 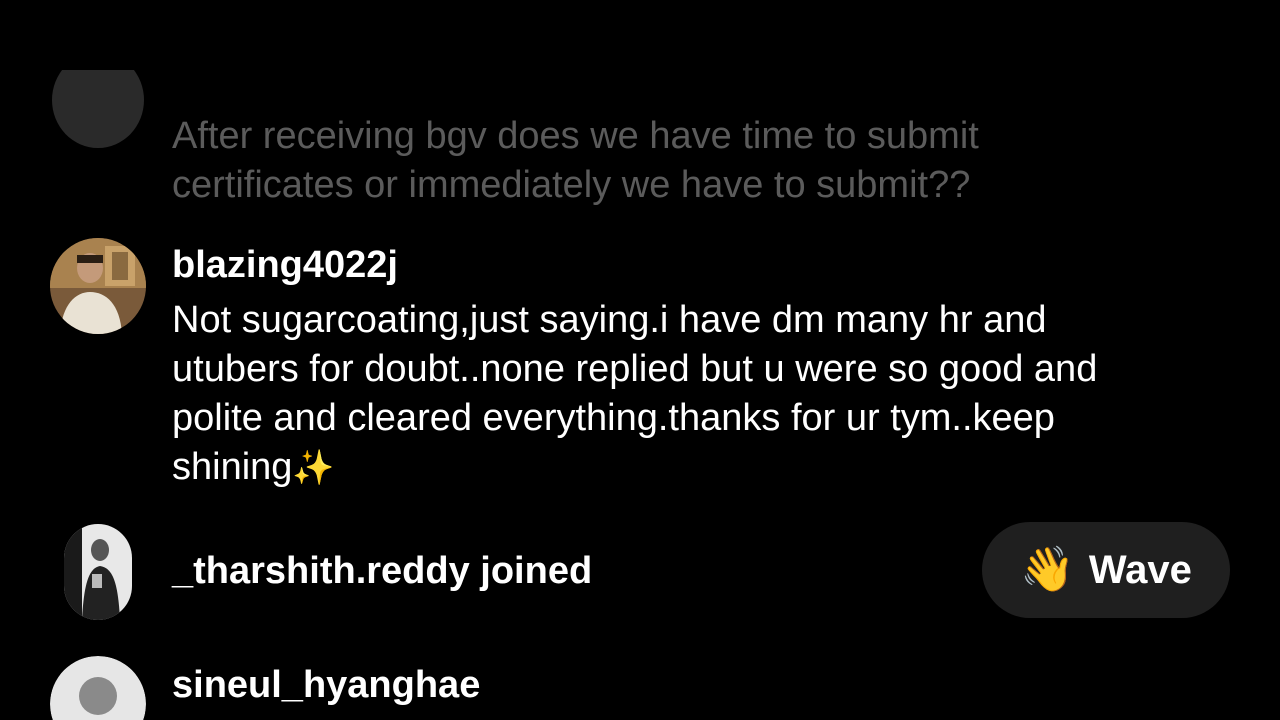 What do you see at coordinates (313, 468) in the screenshot?
I see `sparkles-icon: ✨` at bounding box center [313, 468].